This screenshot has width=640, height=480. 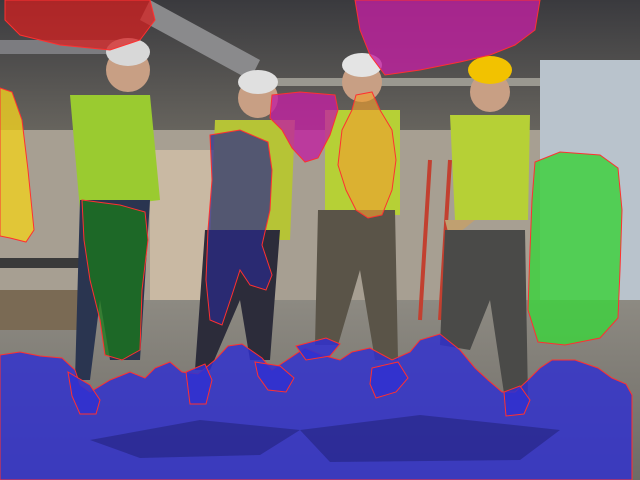 I want to click on mask-green-right, so click(x=575, y=248).